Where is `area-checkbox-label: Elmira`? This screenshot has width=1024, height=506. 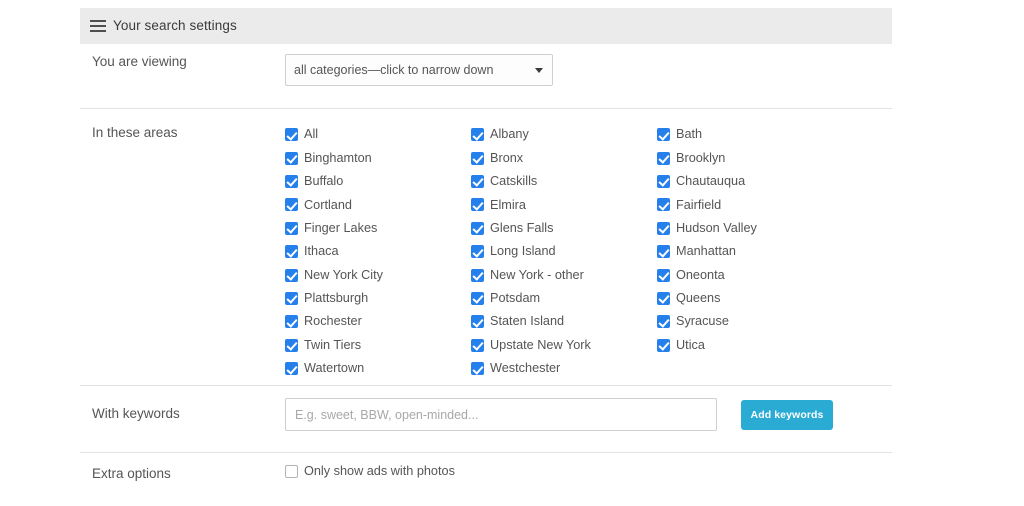
area-checkbox-label: Elmira is located at coordinates (508, 204).